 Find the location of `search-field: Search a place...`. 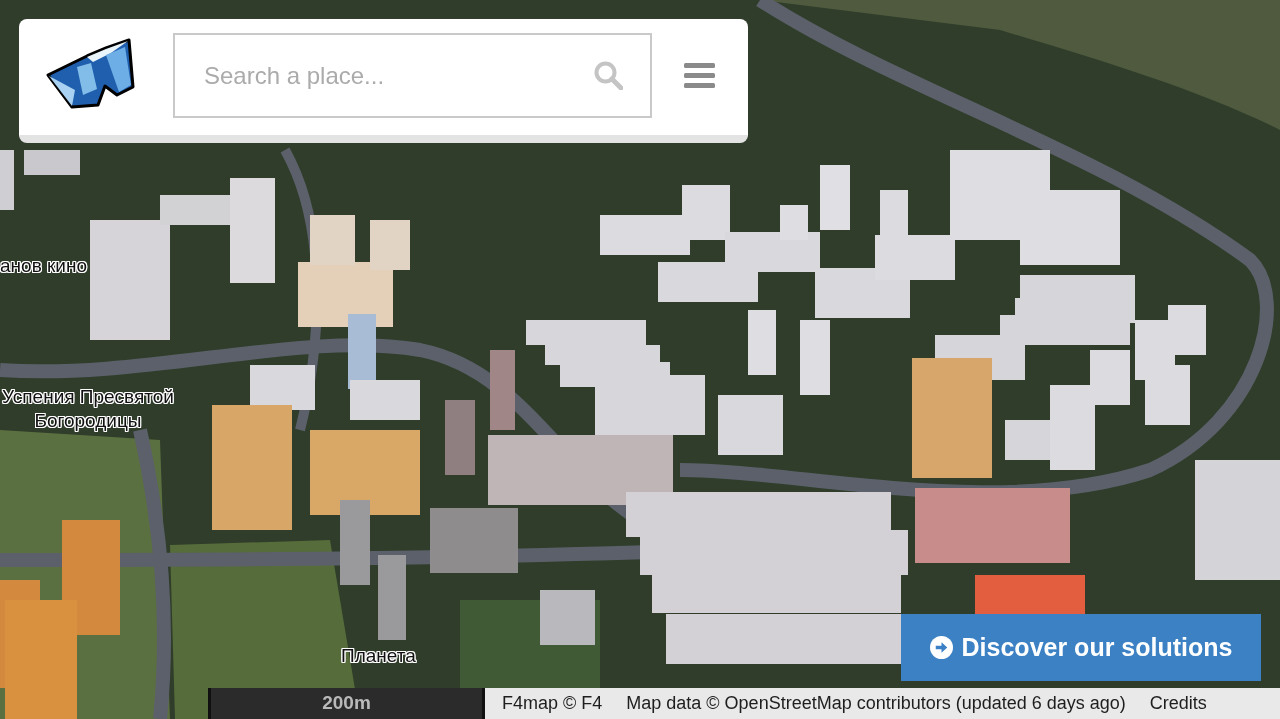

search-field: Search a place... is located at coordinates (412, 75).